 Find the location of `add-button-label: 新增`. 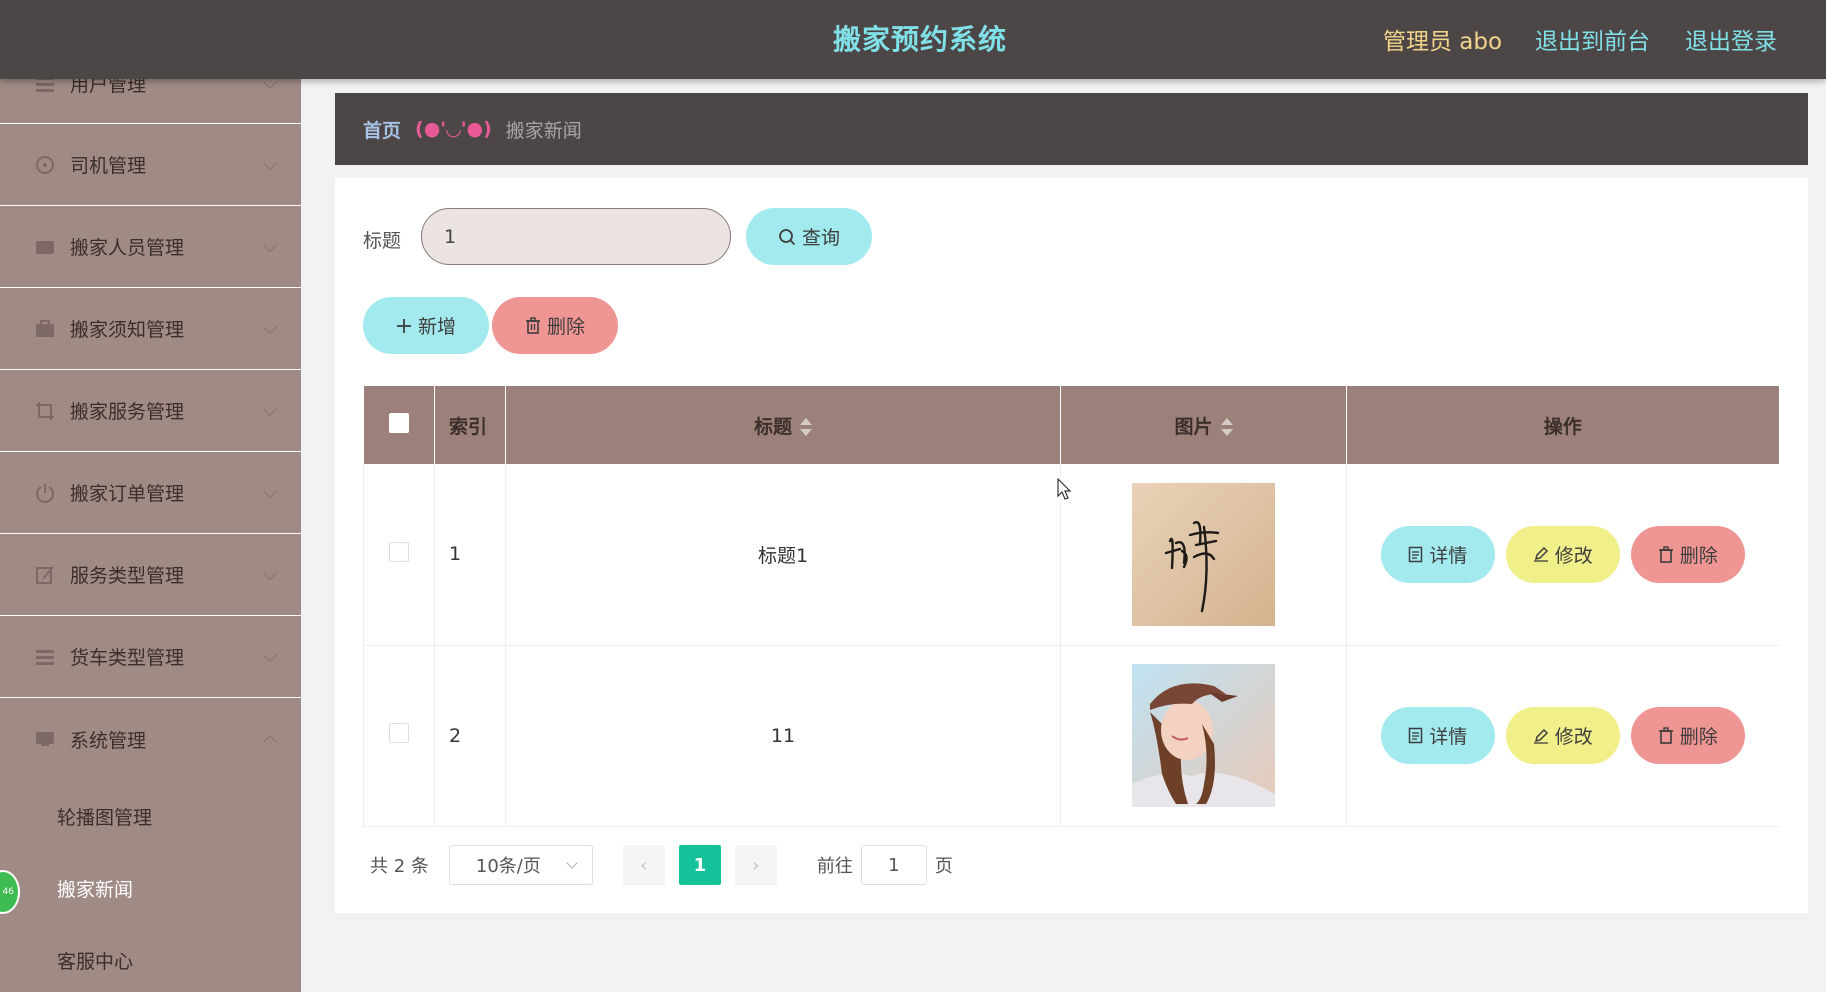

add-button-label: 新增 is located at coordinates (436, 327).